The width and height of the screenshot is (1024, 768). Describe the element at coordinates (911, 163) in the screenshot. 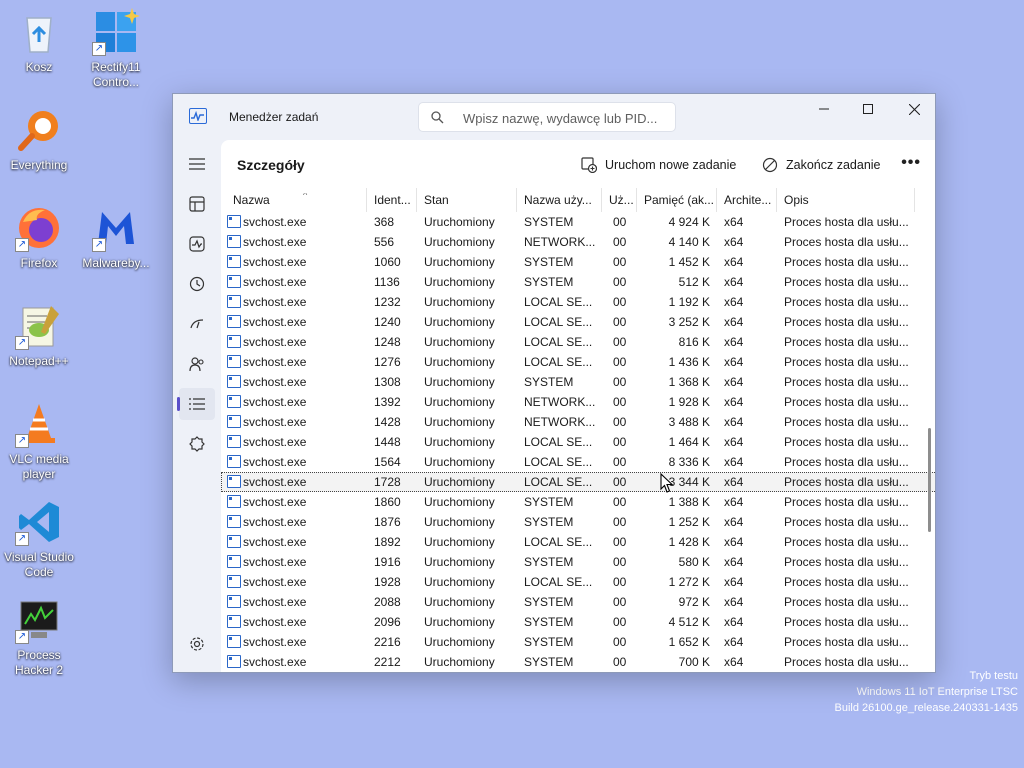

I see `more-options-button: •••` at that location.